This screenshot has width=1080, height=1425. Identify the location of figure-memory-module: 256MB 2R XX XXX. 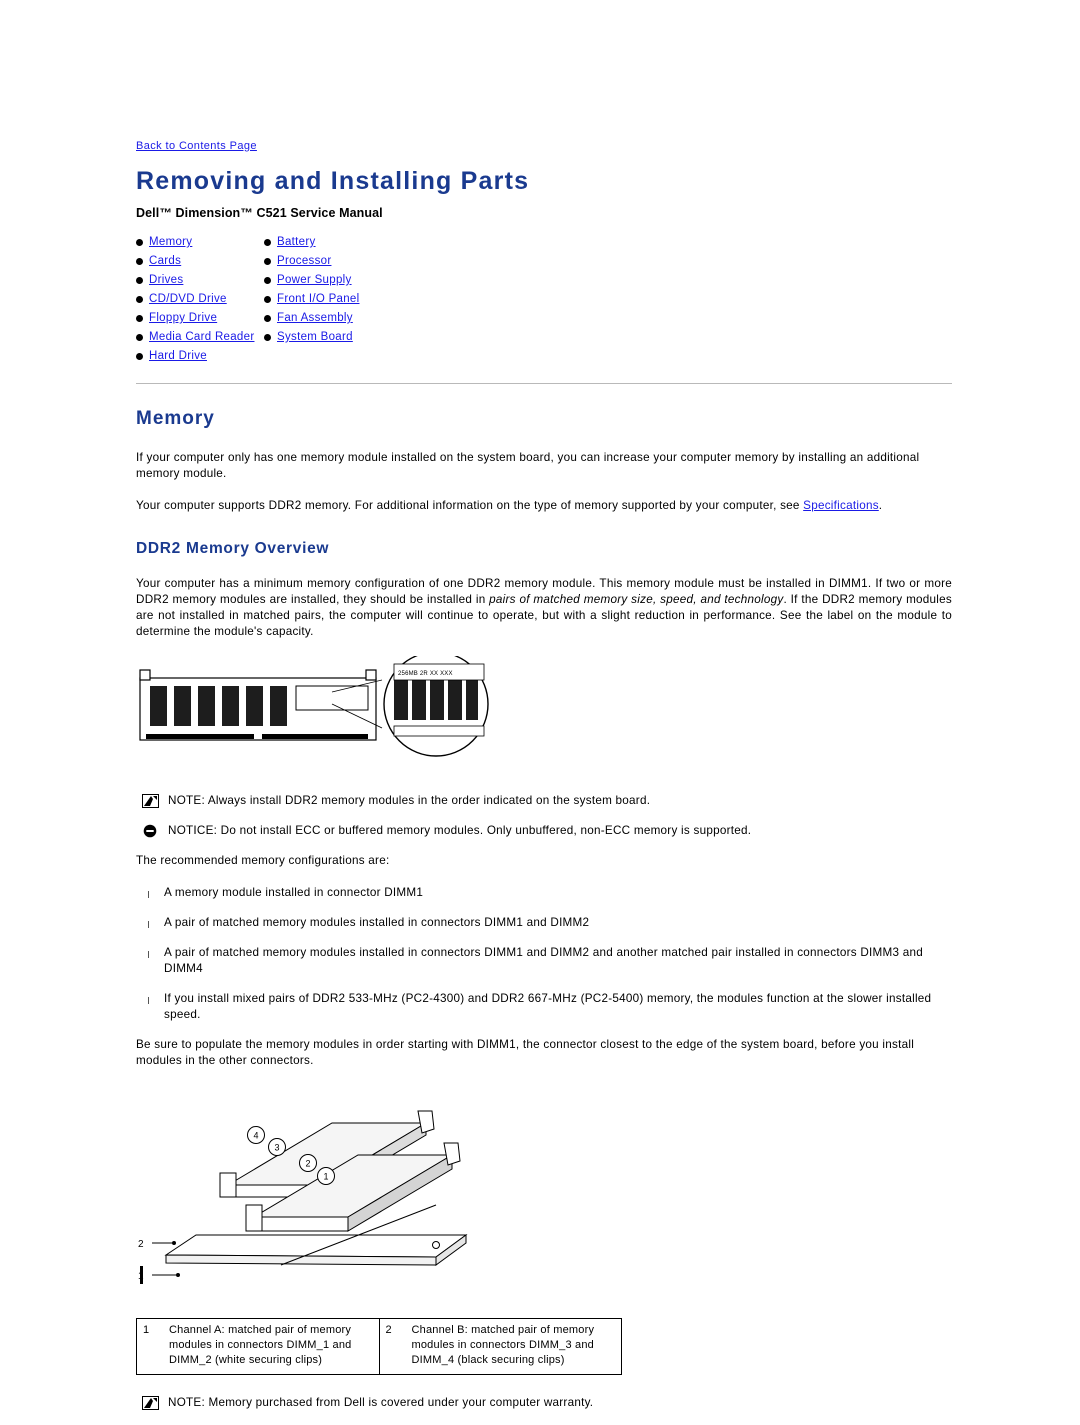
(544, 716).